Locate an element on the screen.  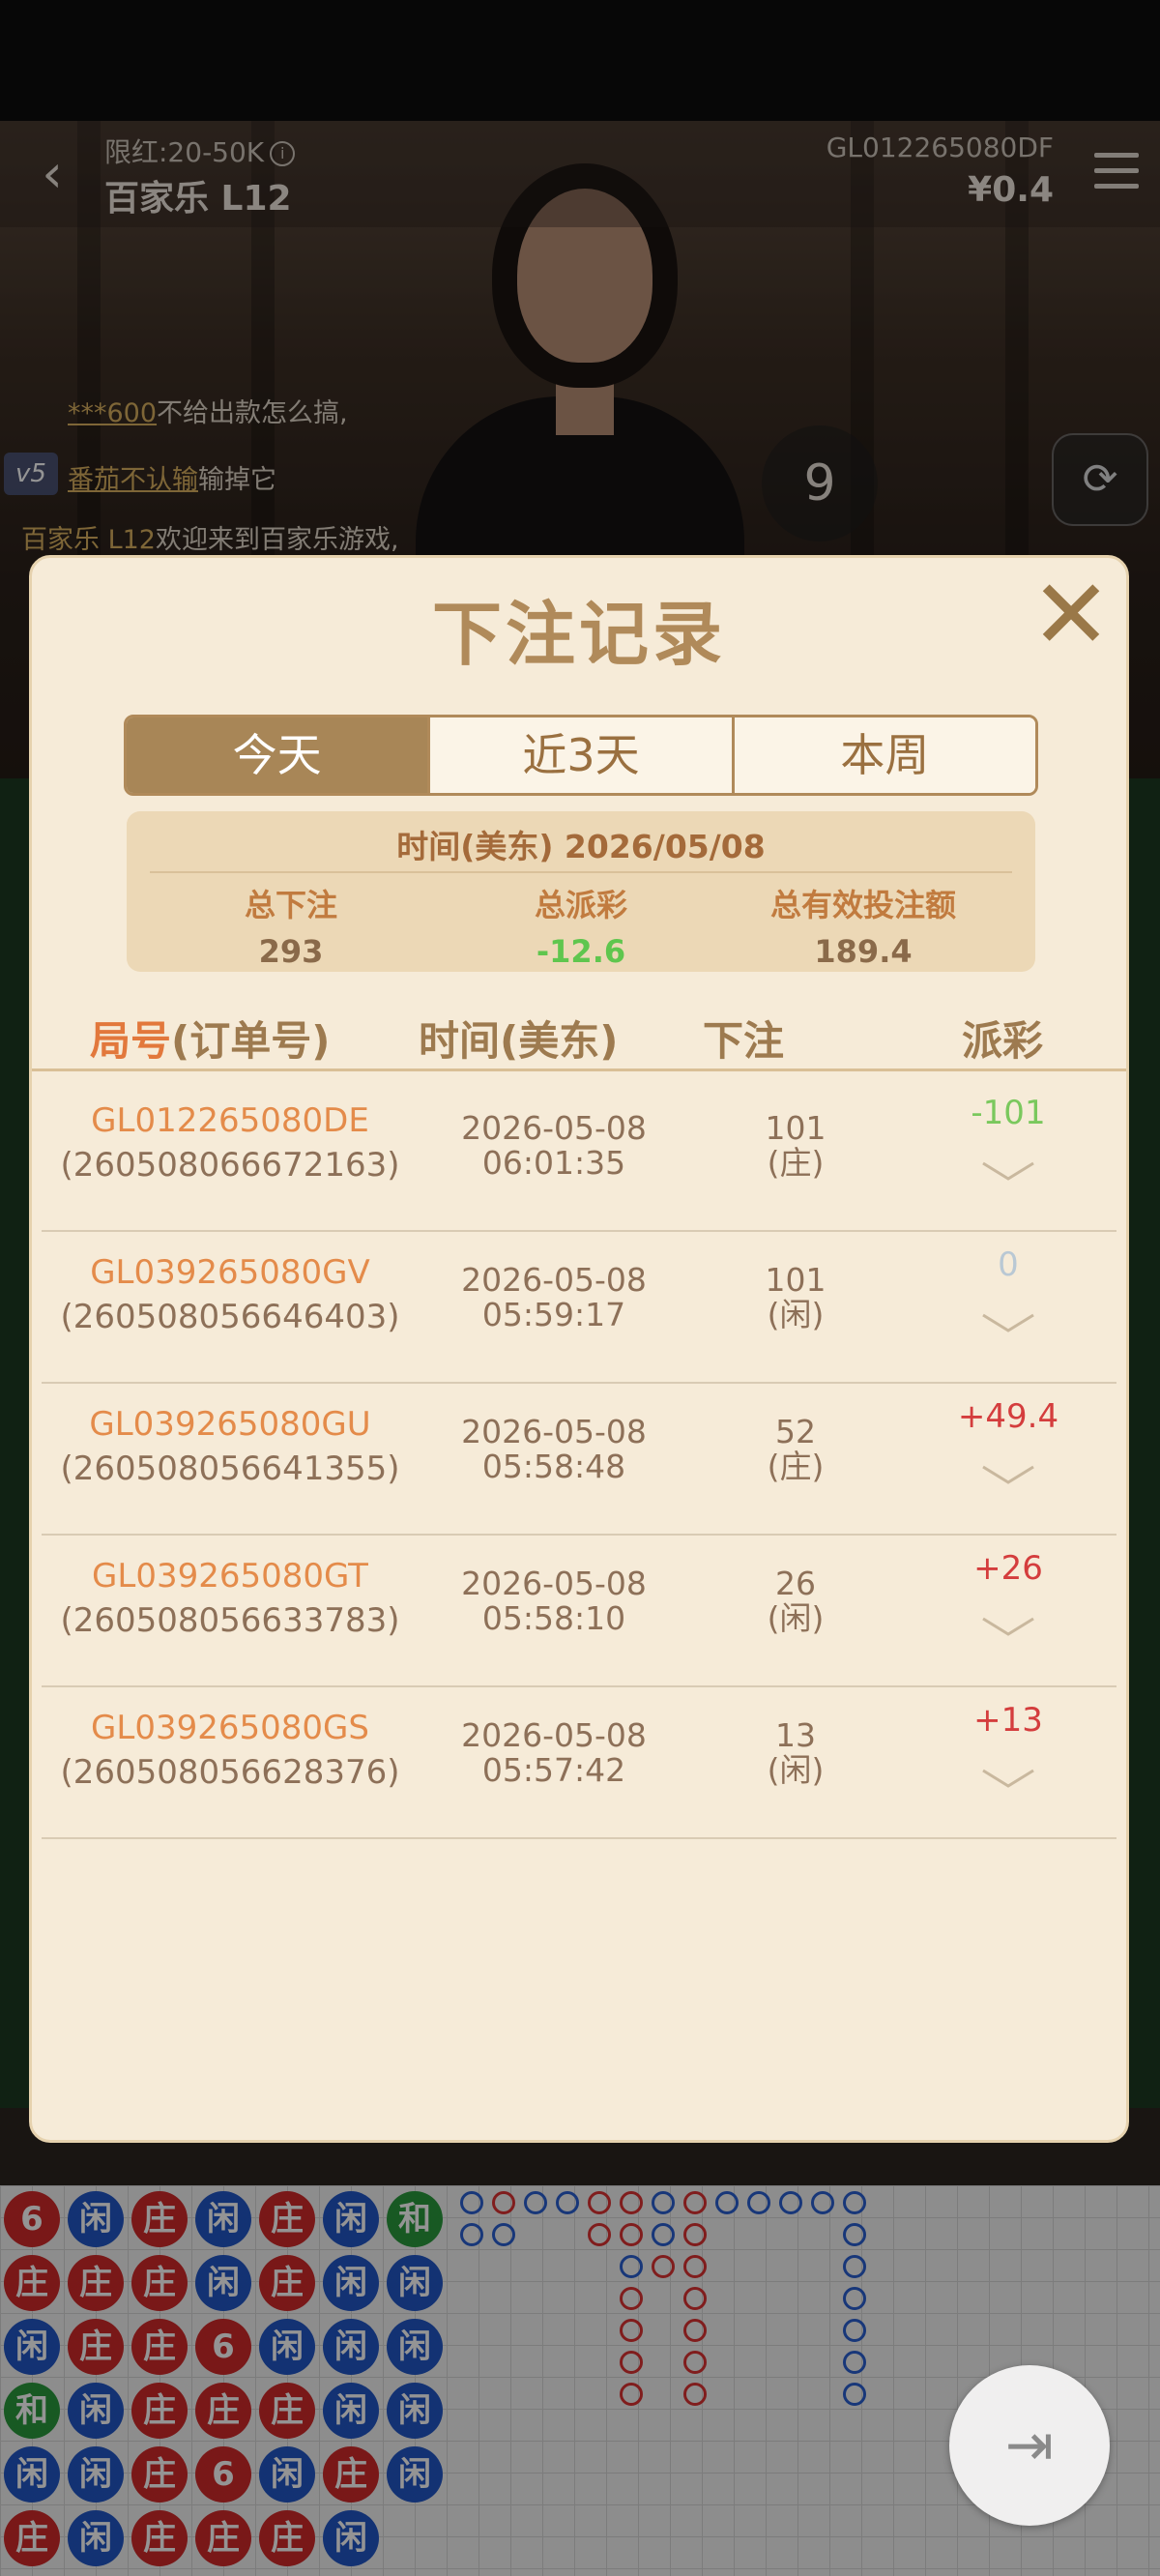
payout-value: +13 is located at coordinates (1008, 1720).